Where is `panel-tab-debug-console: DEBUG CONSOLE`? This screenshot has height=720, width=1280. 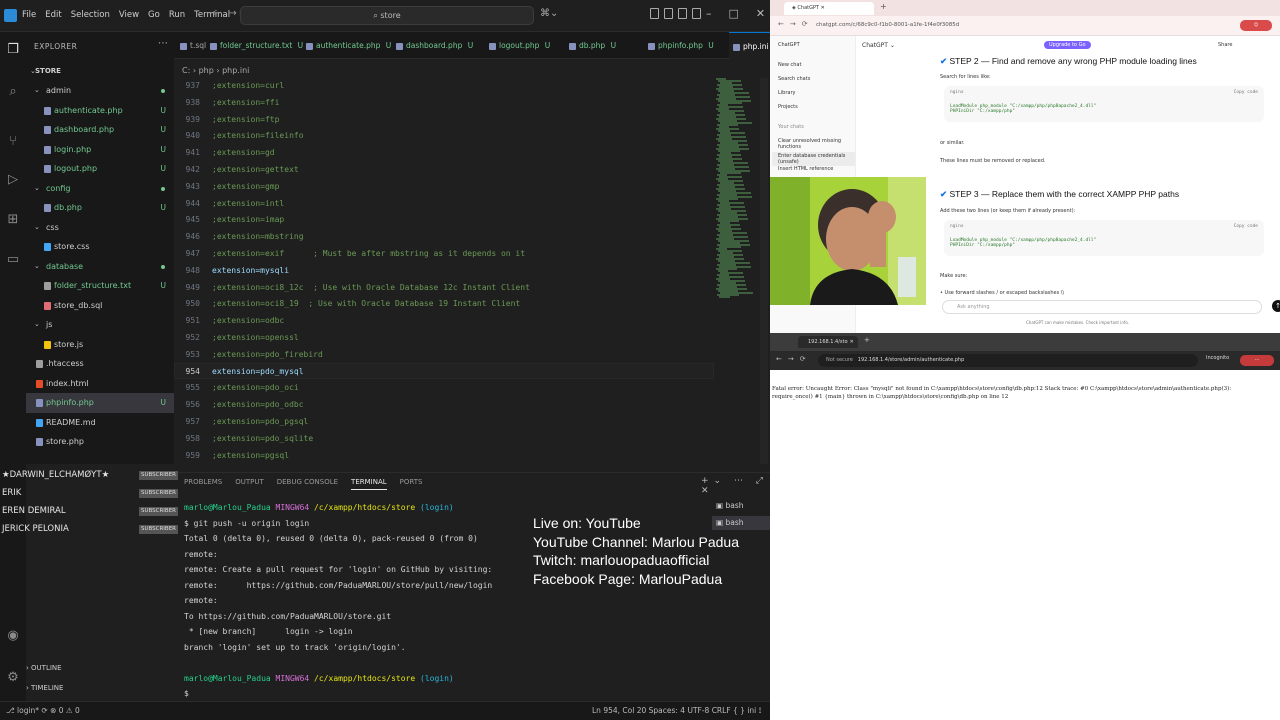 panel-tab-debug-console: DEBUG CONSOLE is located at coordinates (307, 484).